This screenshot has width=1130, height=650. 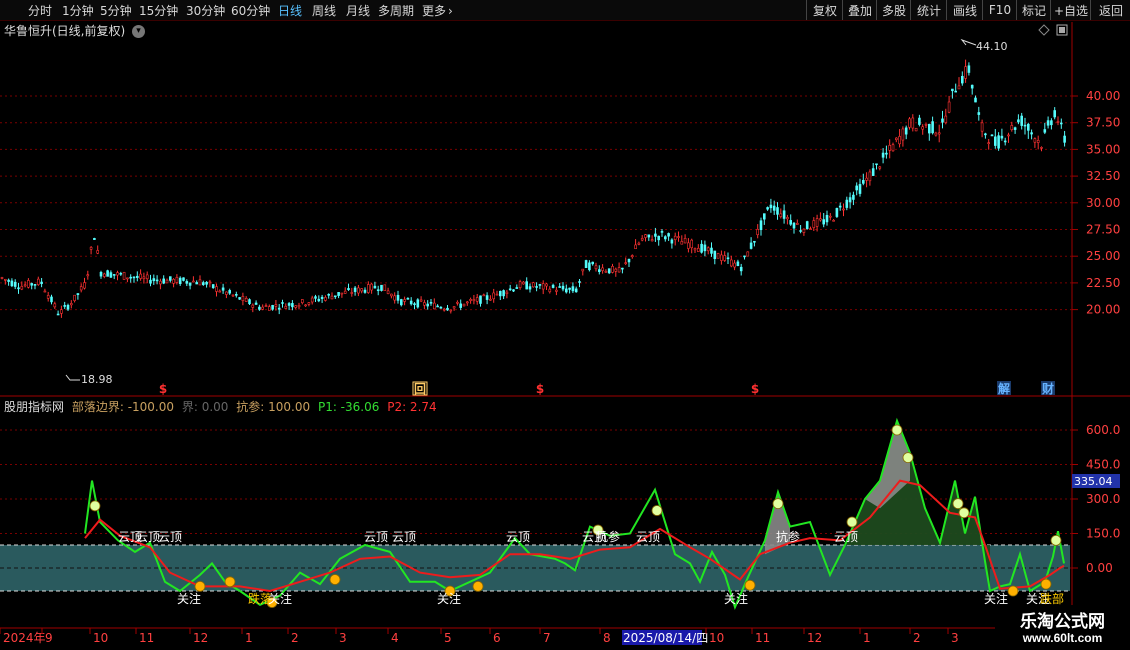 What do you see at coordinates (24, 638) in the screenshot?
I see `date-label: 2024年` at bounding box center [24, 638].